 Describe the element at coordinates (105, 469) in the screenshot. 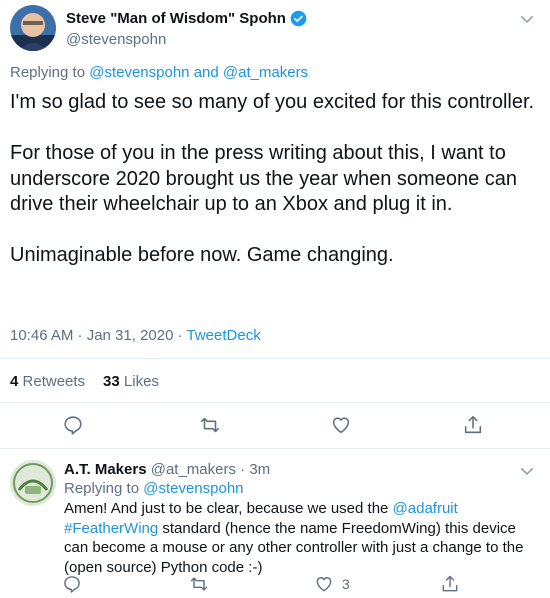

I see `reply-display-name: A.T. Makers` at that location.